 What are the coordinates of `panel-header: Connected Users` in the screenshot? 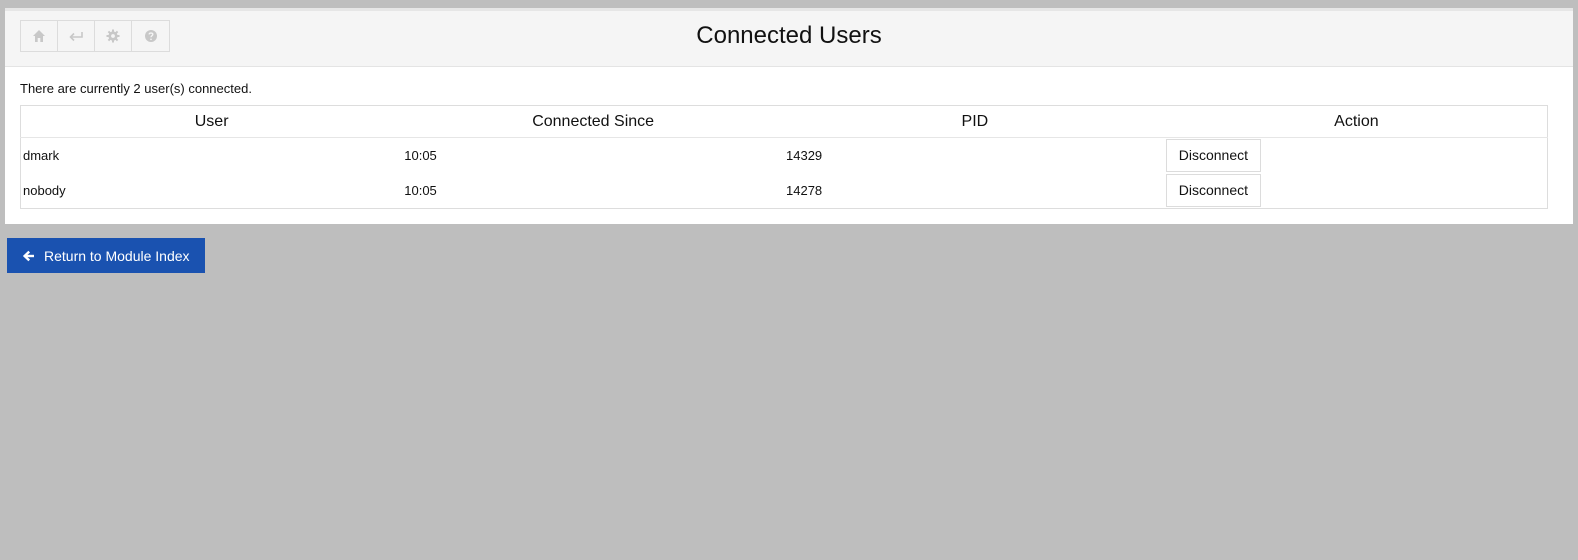 It's located at (789, 39).